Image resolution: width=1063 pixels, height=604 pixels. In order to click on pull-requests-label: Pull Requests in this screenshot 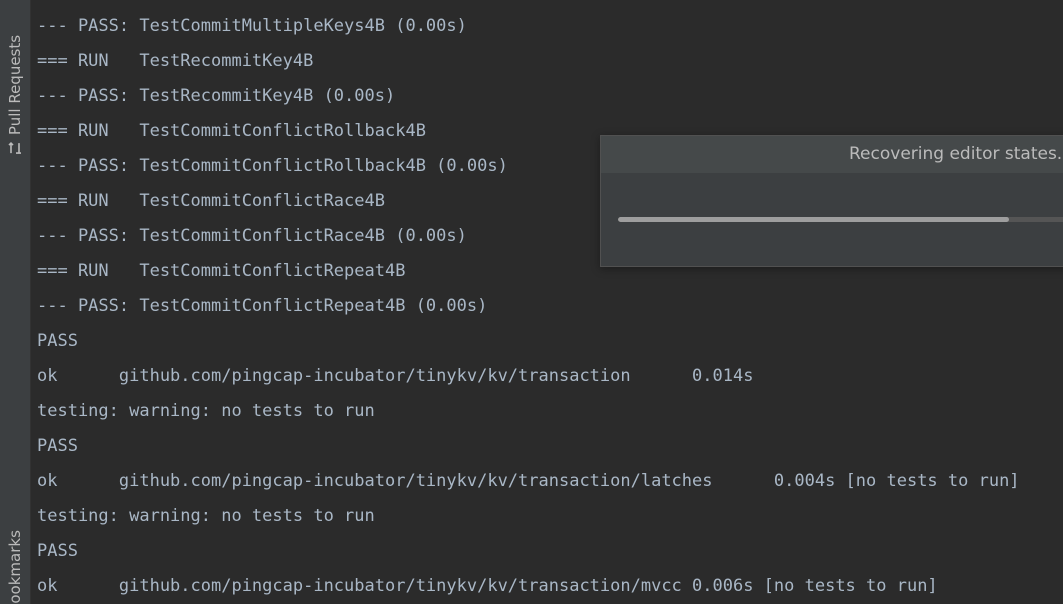, I will do `click(15, 85)`.